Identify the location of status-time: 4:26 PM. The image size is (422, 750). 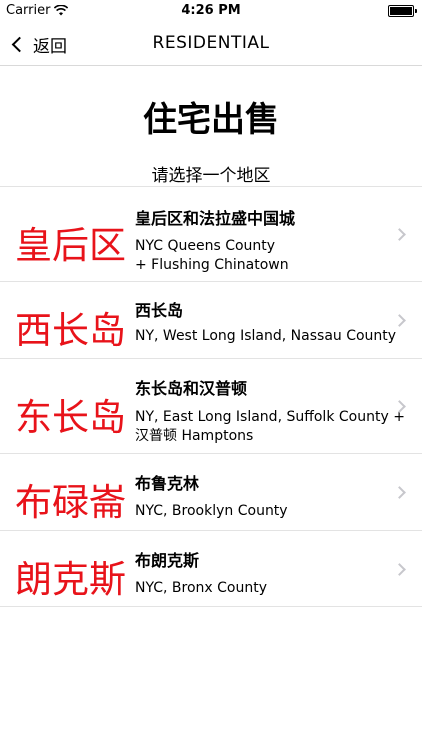
(211, 10).